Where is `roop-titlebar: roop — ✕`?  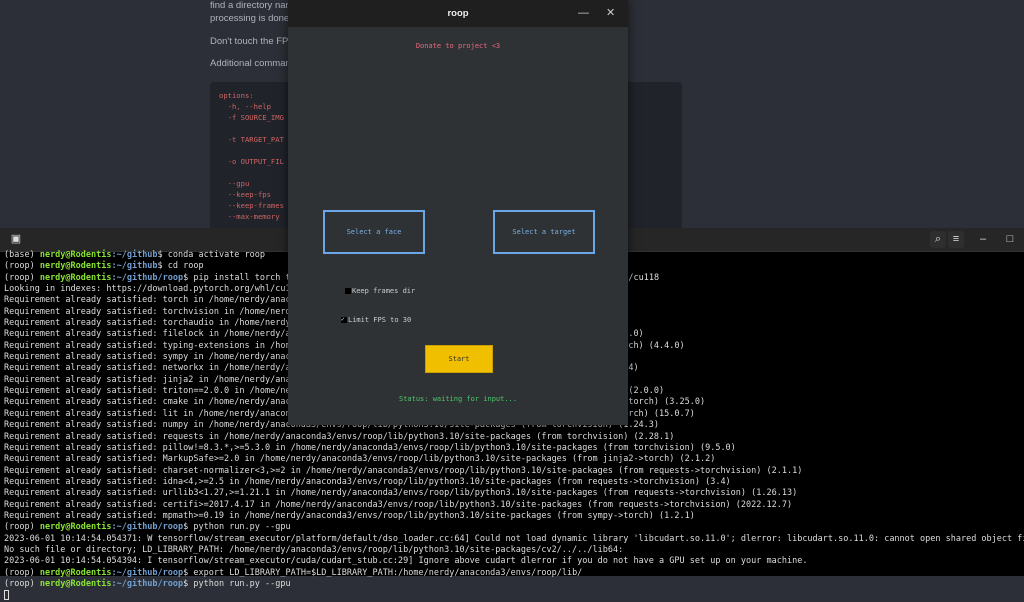 roop-titlebar: roop — ✕ is located at coordinates (458, 13).